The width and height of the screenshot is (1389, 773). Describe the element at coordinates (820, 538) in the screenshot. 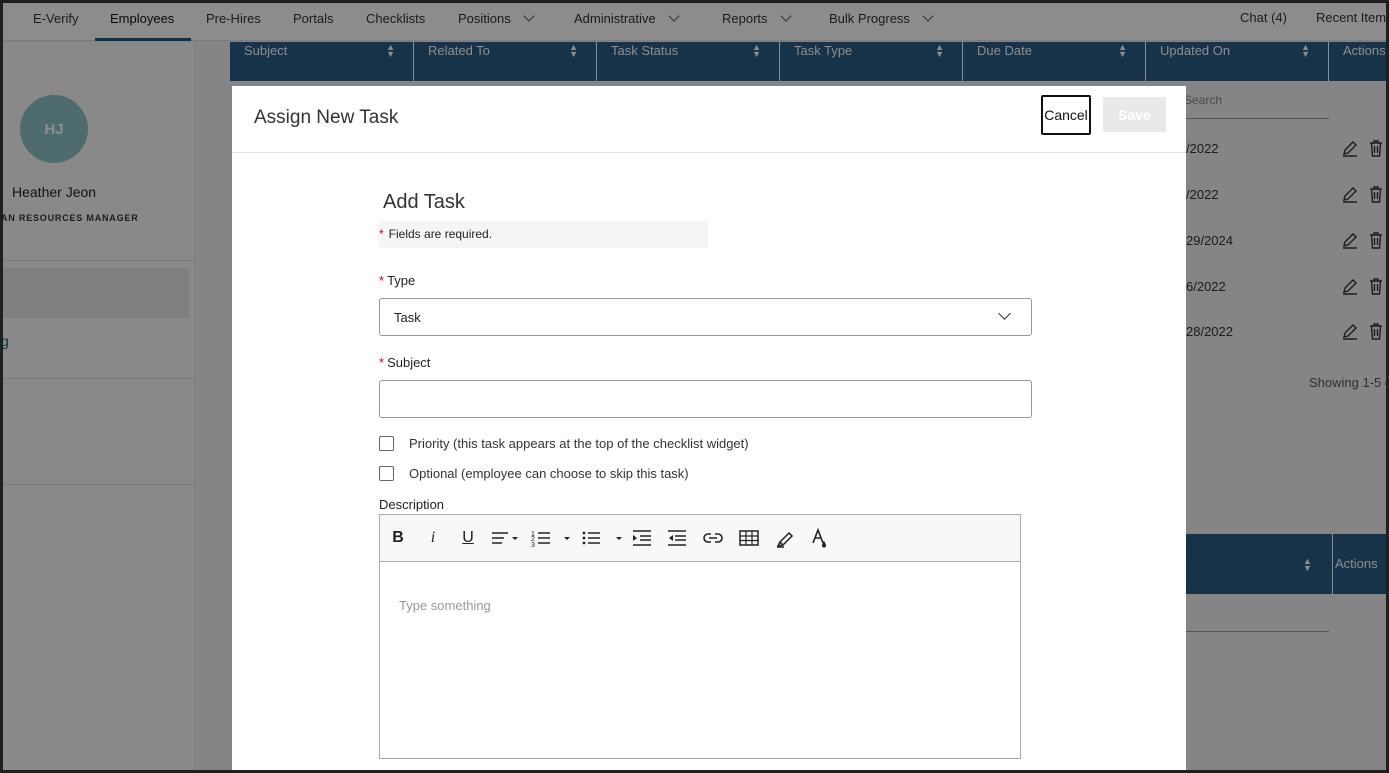

I see `text-color-icon` at that location.